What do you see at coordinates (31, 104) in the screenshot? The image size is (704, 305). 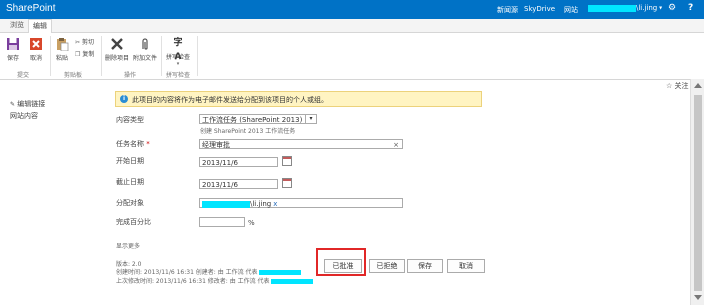 I see `edit-links-label: 编辑链接` at bounding box center [31, 104].